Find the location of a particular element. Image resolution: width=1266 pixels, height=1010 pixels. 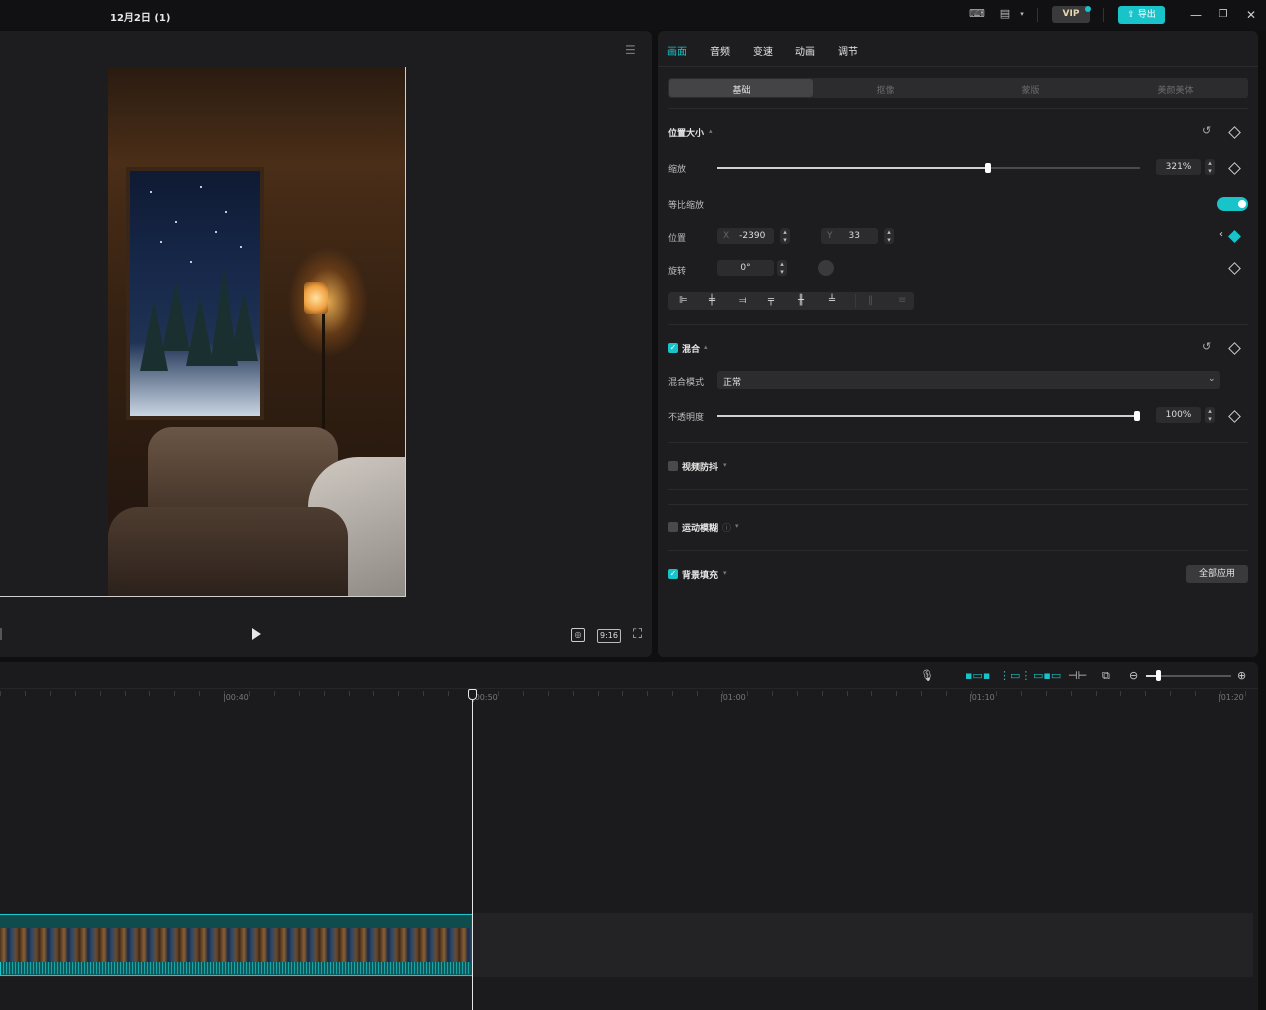

tick-label: |01:00 is located at coordinates (733, 697).